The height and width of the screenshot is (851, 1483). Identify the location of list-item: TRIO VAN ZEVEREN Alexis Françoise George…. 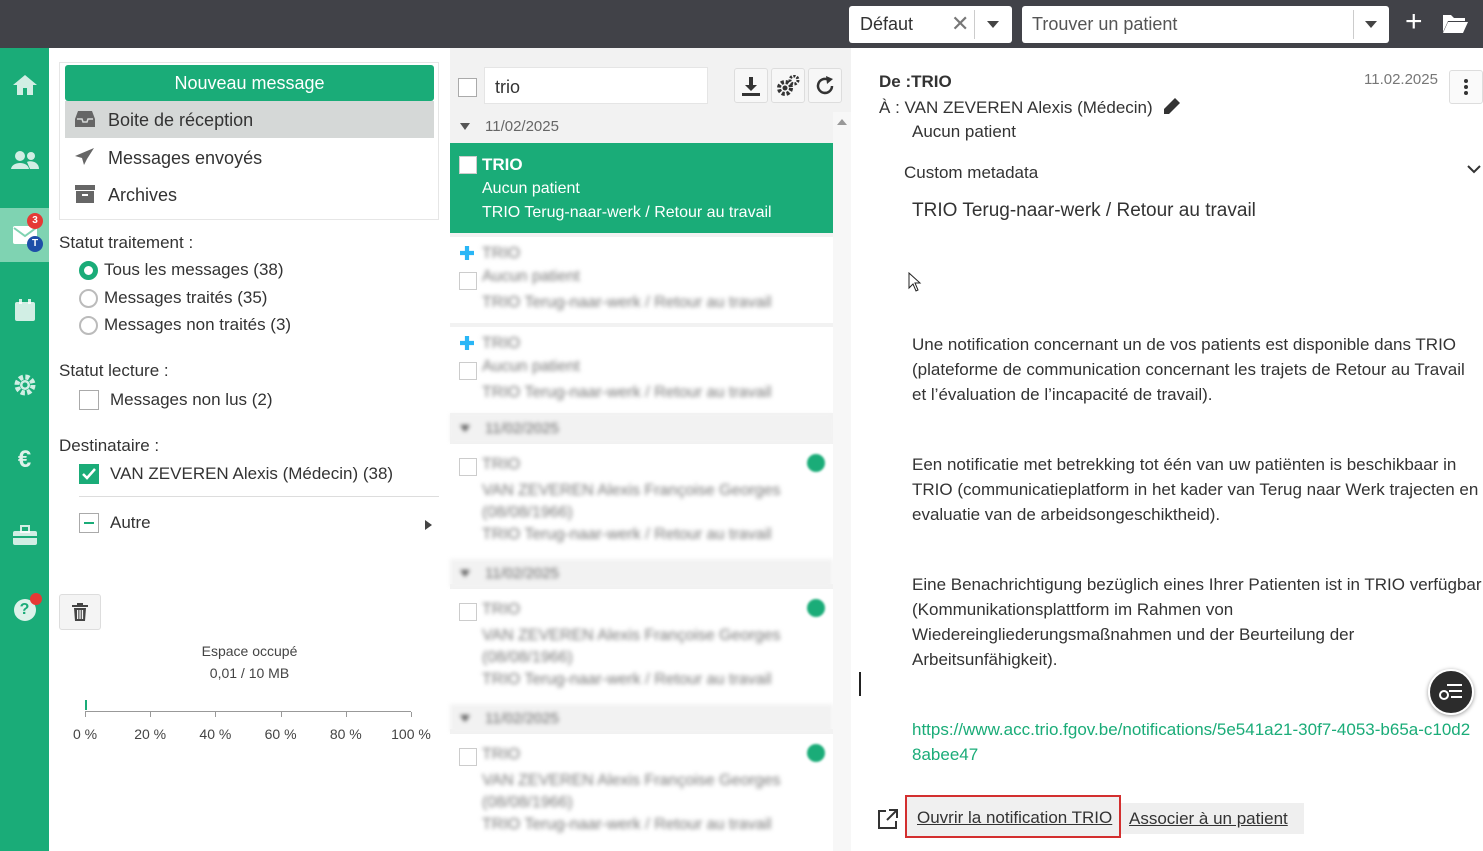
(641, 792).